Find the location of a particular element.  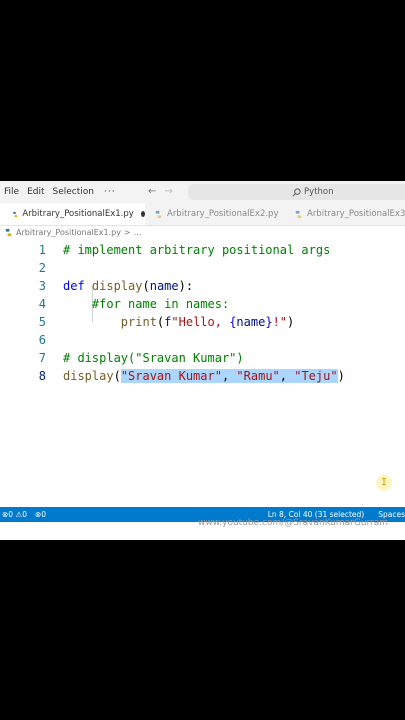

code-text: # implement arbitrary positional args is located at coordinates (196, 250).